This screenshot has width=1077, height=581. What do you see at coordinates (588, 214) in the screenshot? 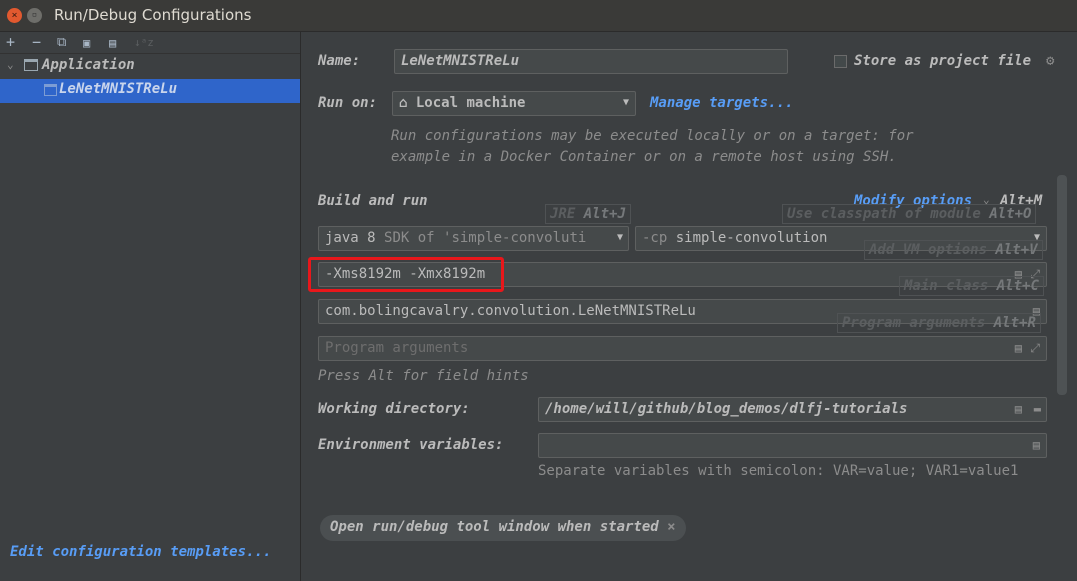
I see `jre-hint: JRE Alt+J` at bounding box center [588, 214].